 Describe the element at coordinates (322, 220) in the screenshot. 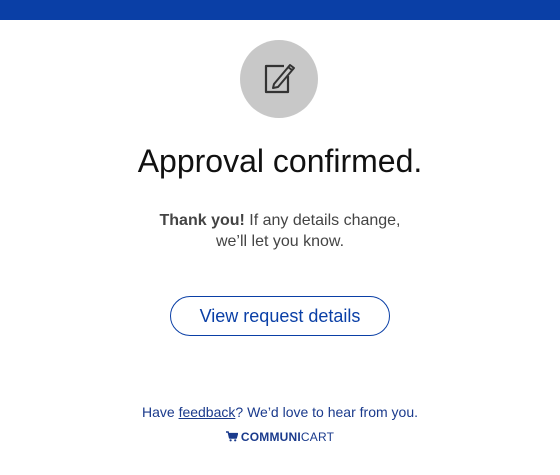

I see `message-line-1-text: If any details change,` at that location.